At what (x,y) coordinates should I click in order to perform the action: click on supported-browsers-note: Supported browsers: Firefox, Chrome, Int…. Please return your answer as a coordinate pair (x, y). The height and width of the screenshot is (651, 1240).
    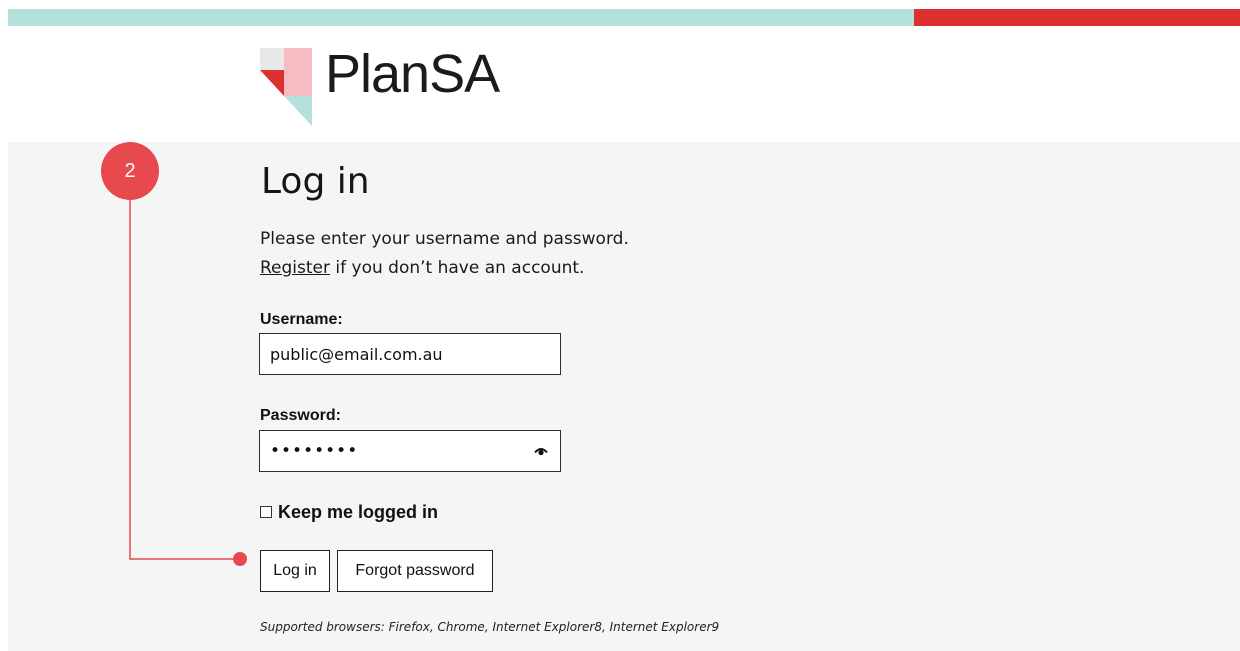
    Looking at the image, I should click on (490, 627).